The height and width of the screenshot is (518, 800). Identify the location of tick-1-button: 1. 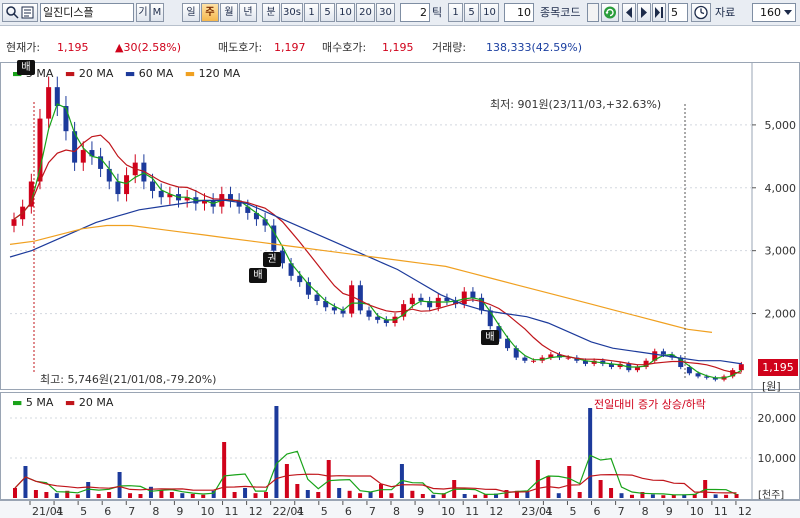
(455, 12).